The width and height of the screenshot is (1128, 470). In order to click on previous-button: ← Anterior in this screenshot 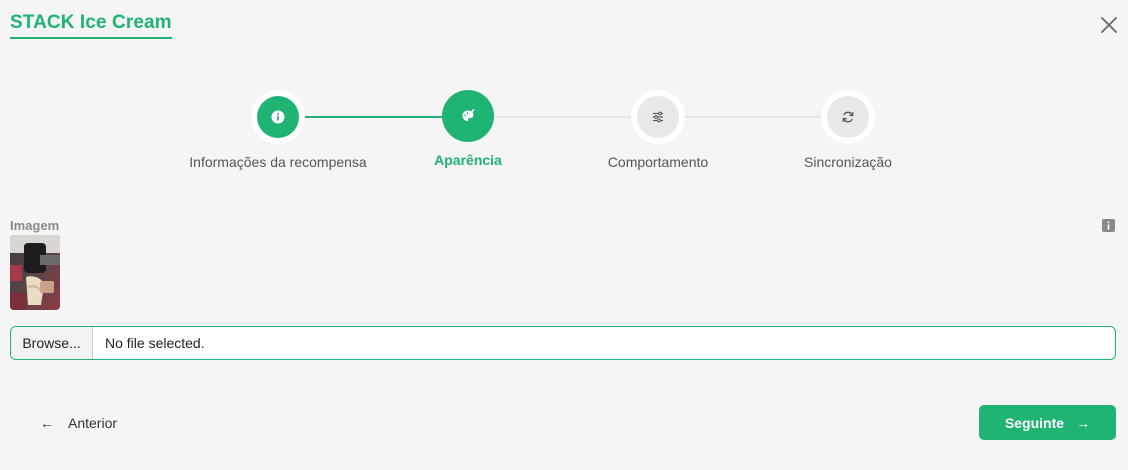, I will do `click(78, 423)`.